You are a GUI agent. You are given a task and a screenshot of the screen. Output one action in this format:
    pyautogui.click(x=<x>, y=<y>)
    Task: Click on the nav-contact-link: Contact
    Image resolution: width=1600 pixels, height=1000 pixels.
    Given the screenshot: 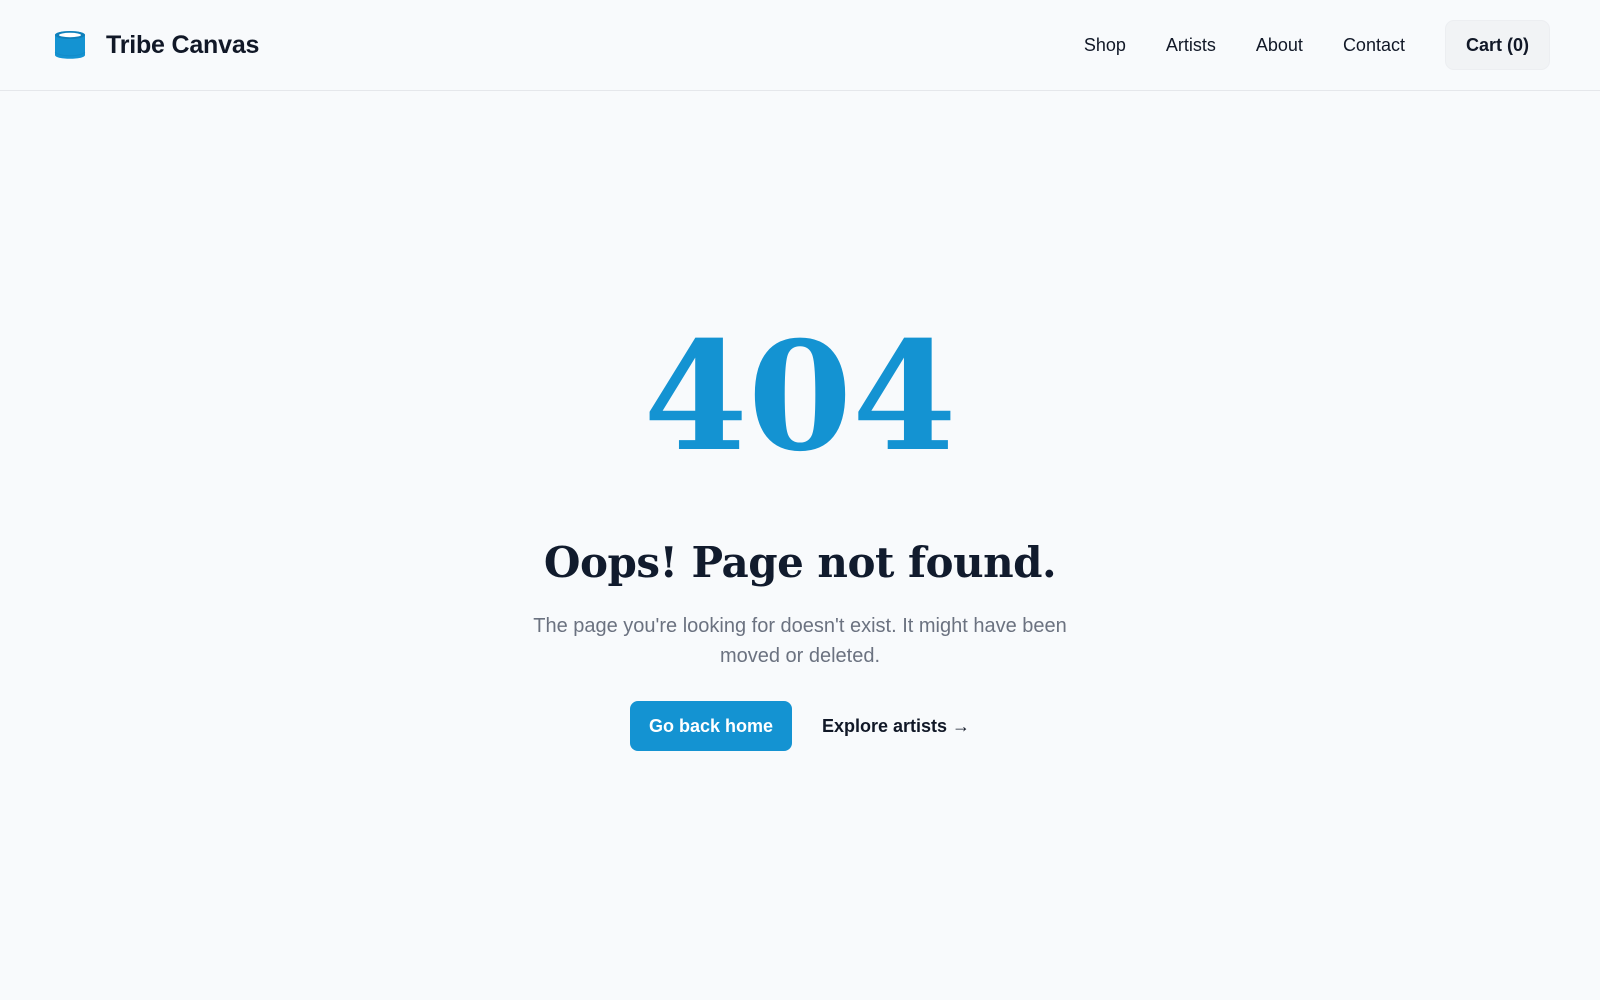 What is the action you would take?
    pyautogui.click(x=1374, y=45)
    